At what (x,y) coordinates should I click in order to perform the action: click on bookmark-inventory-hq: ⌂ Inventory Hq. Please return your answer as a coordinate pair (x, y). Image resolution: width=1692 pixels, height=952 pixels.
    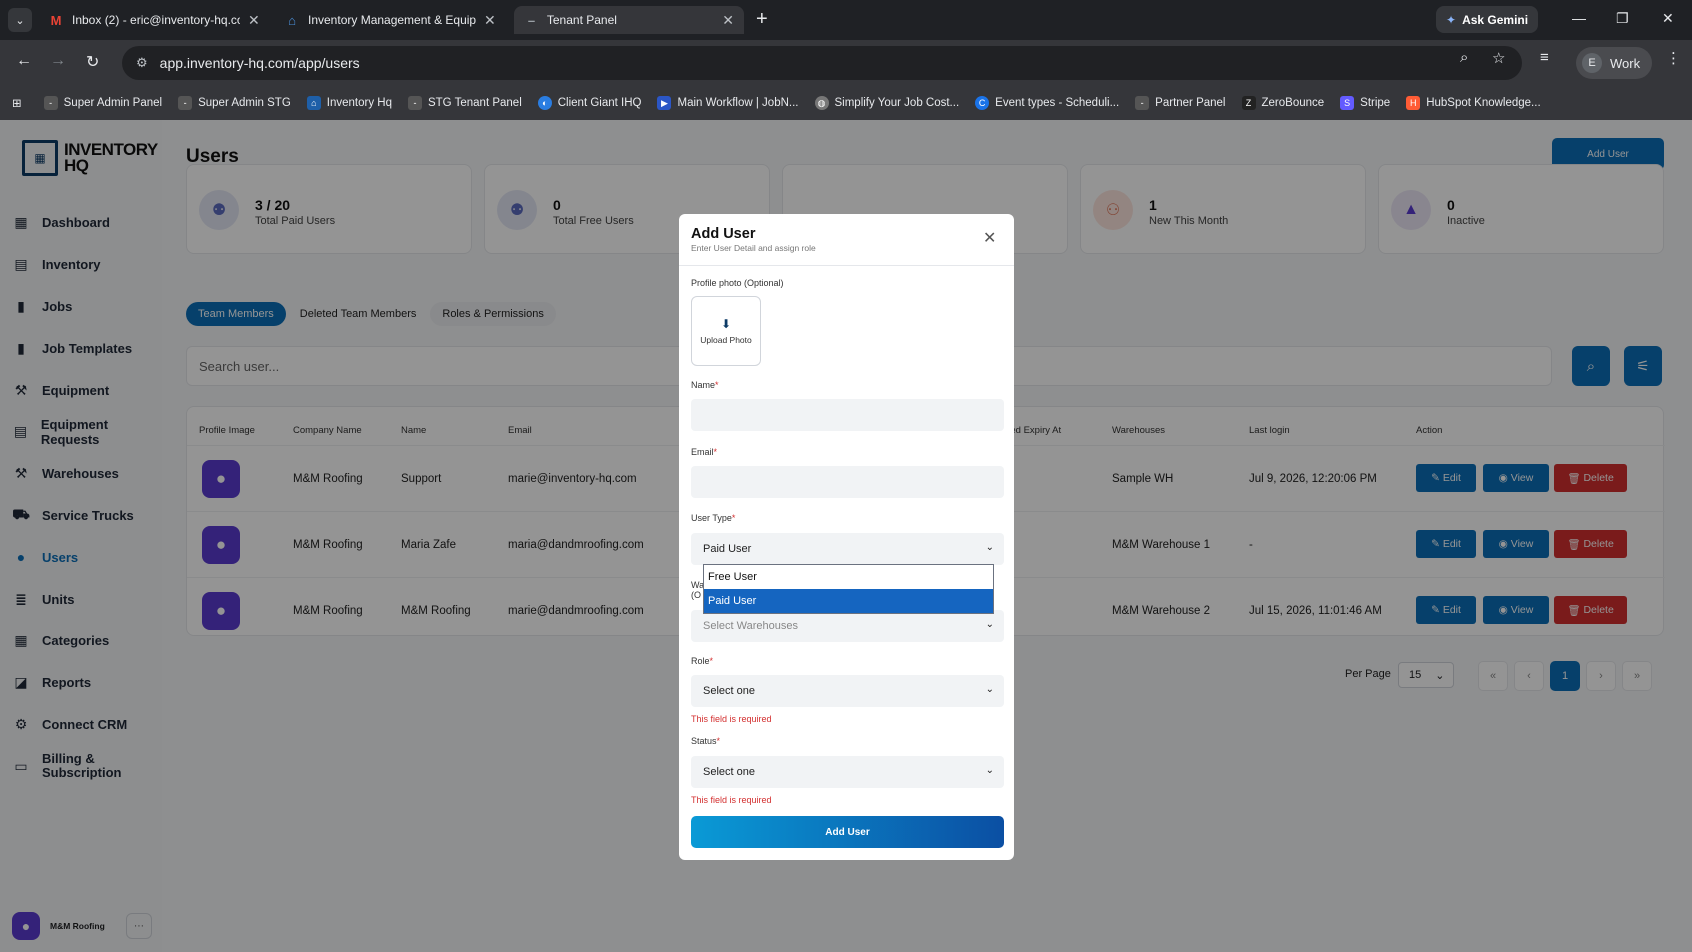
    Looking at the image, I should click on (349, 103).